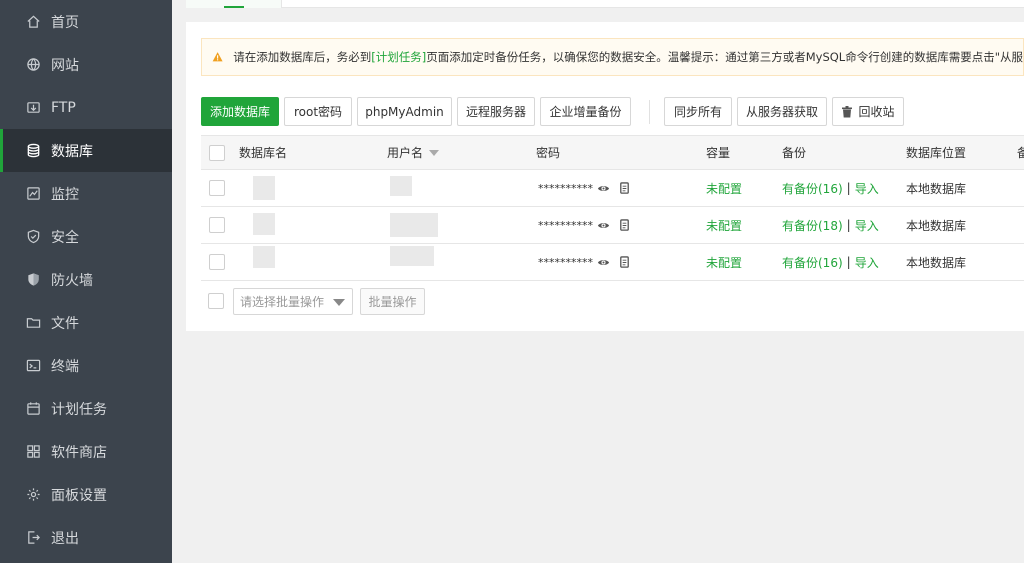 This screenshot has height=563, width=1024. I want to click on folder-icon, so click(33, 323).